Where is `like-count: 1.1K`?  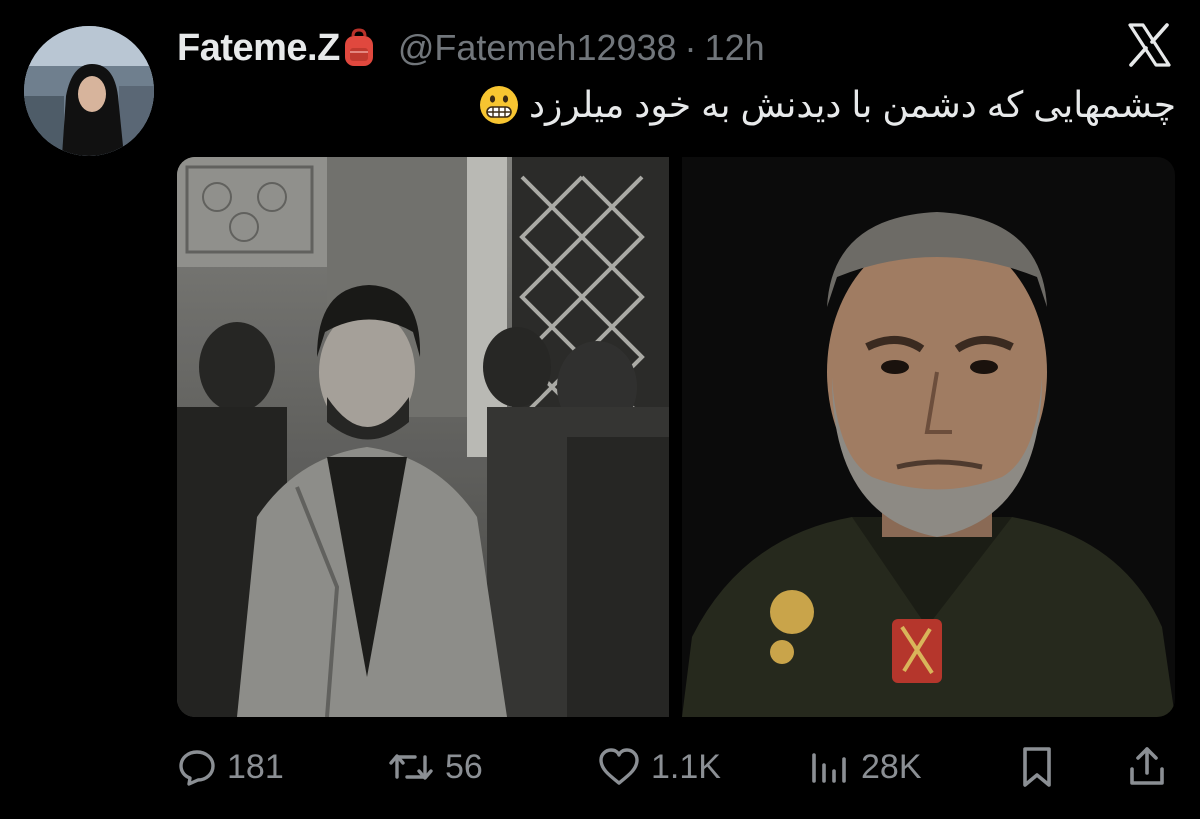 like-count: 1.1K is located at coordinates (686, 766).